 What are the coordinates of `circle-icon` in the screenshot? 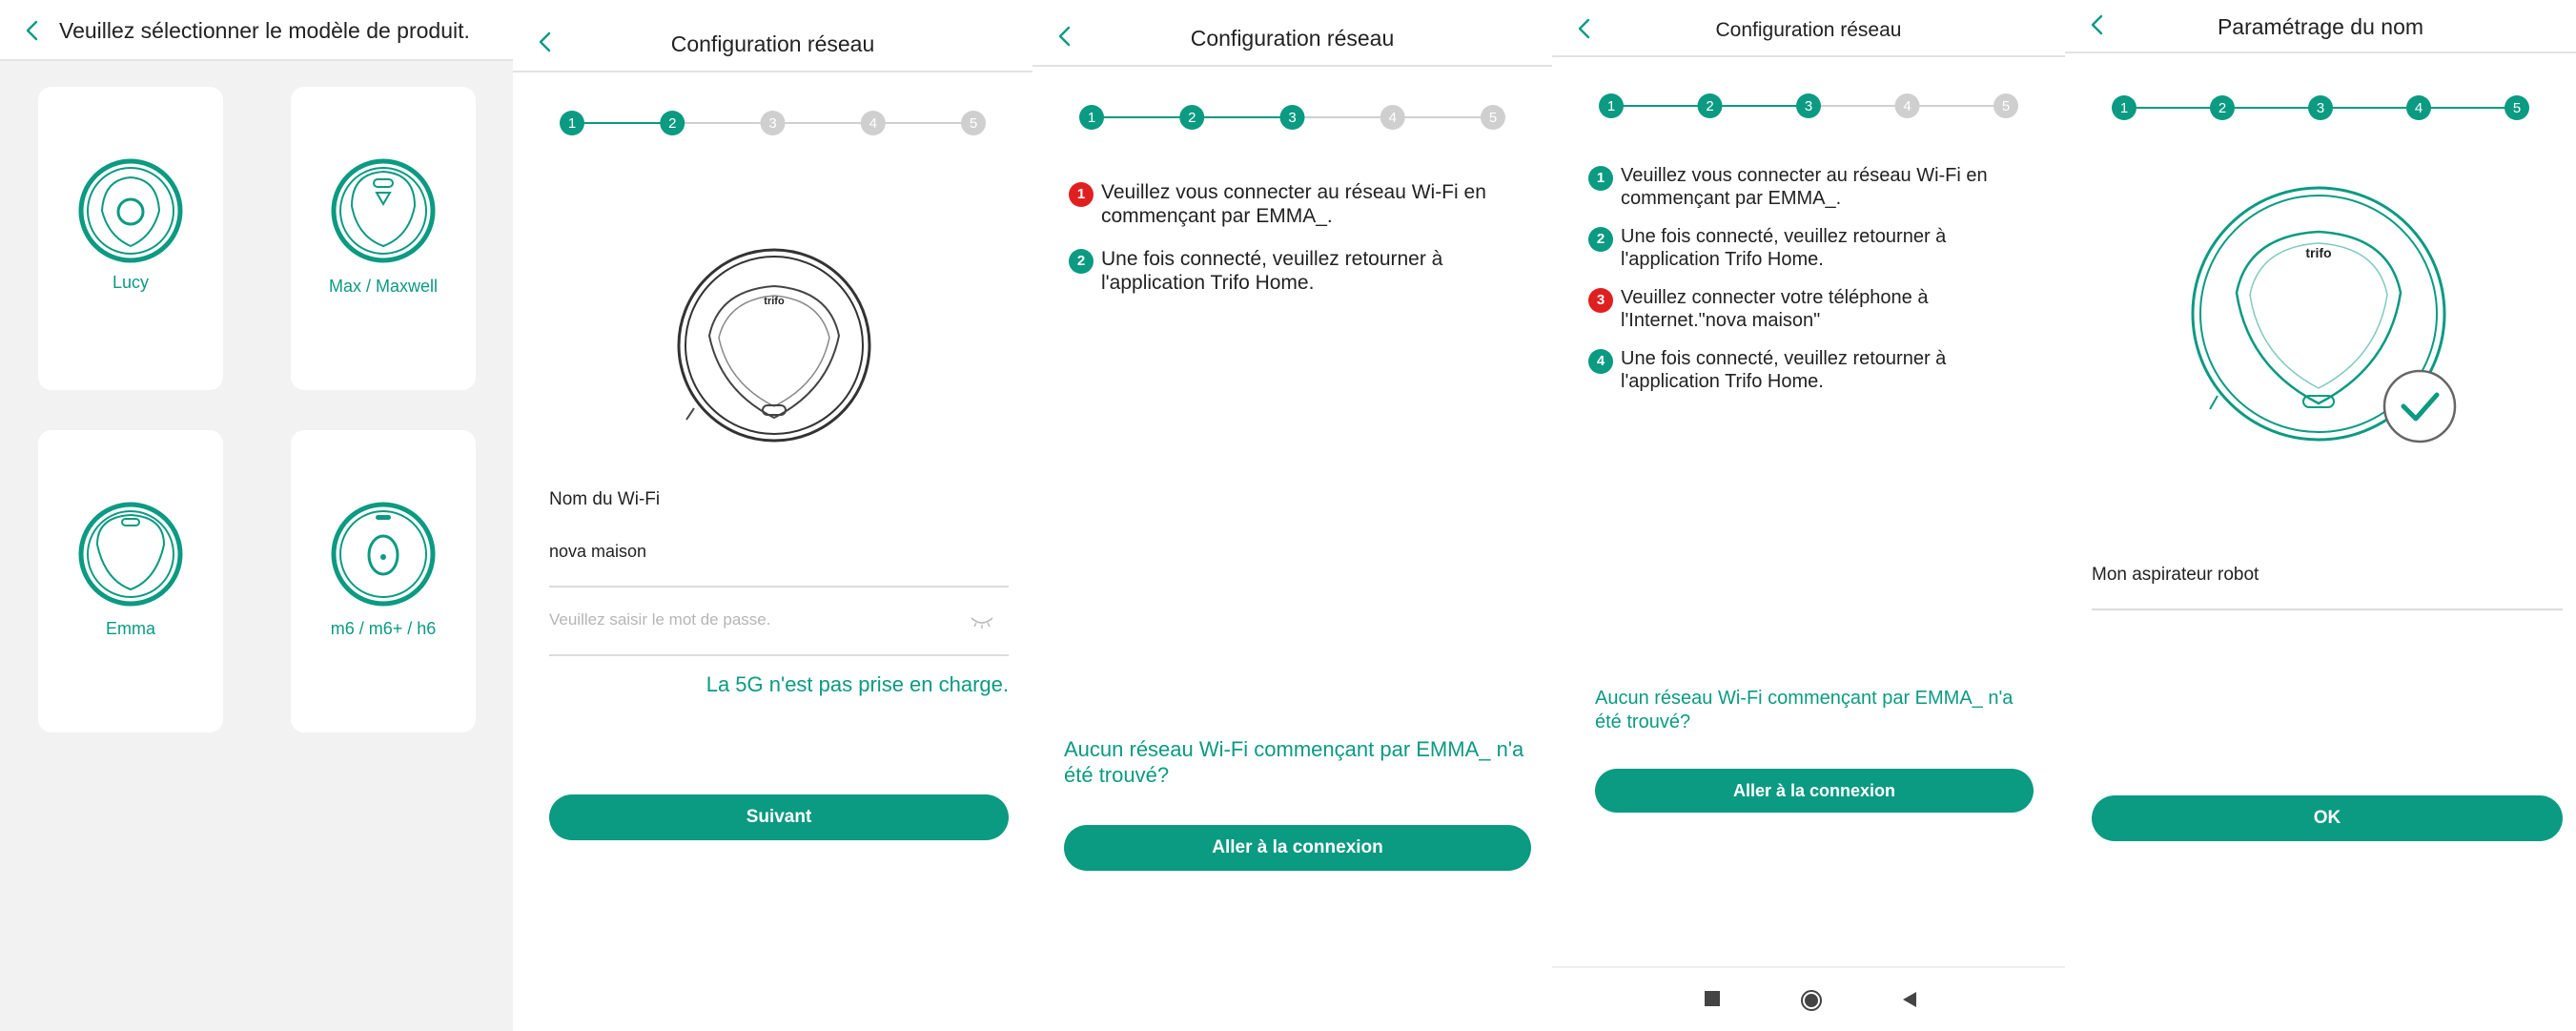 It's located at (1811, 1001).